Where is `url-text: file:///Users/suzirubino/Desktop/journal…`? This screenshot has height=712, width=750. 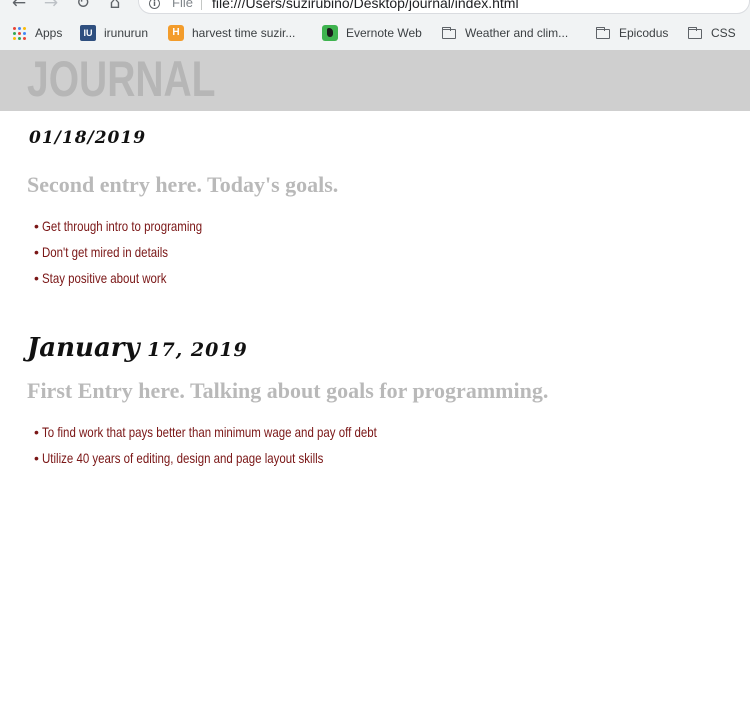
url-text: file:///Users/suzirubino/Desktop/journal… is located at coordinates (365, 5).